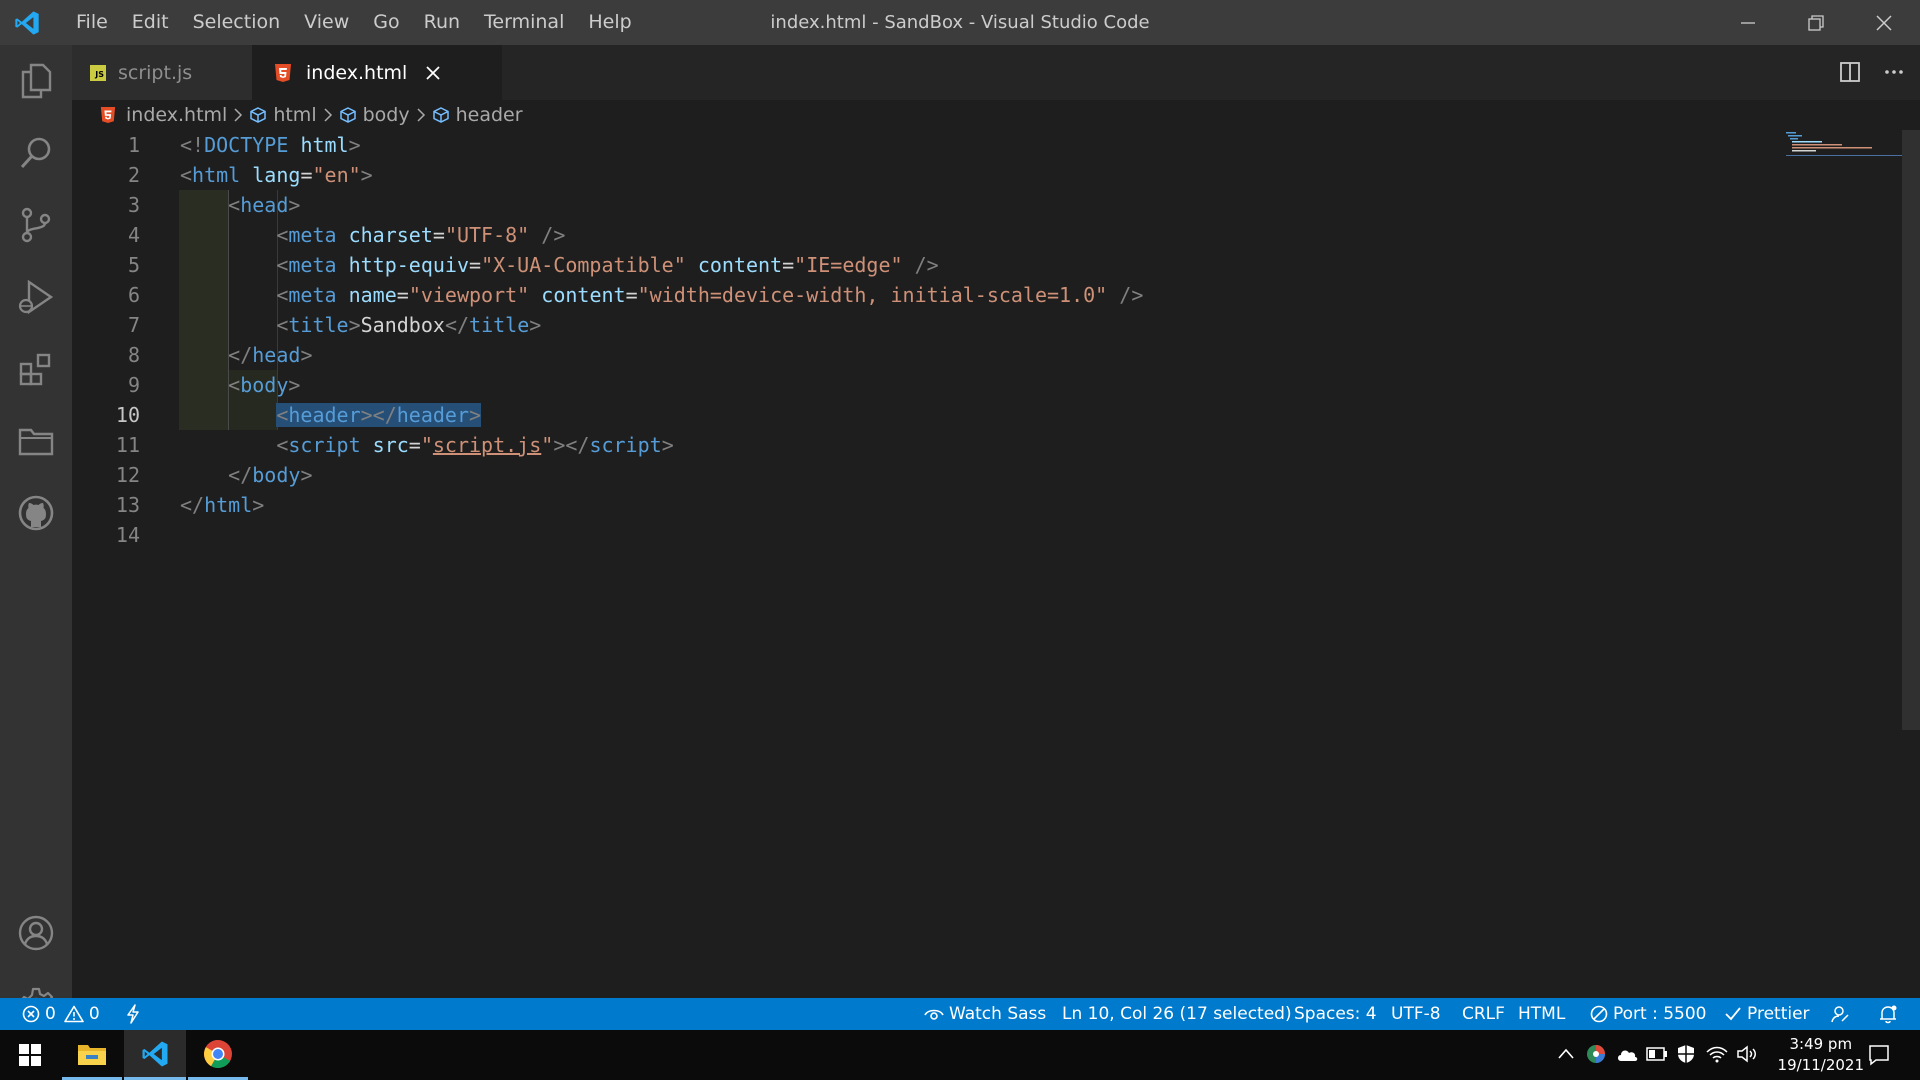 The width and height of the screenshot is (1920, 1080). I want to click on tab-script-js: JS script.js, so click(162, 72).